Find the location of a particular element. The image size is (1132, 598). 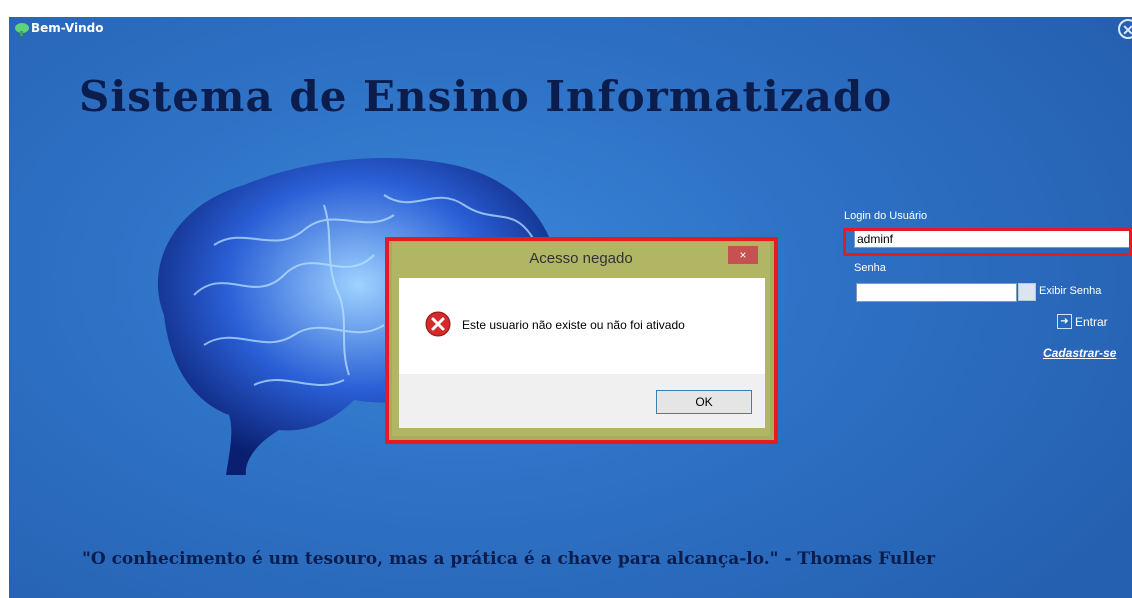

ok-button: OK is located at coordinates (704, 402).